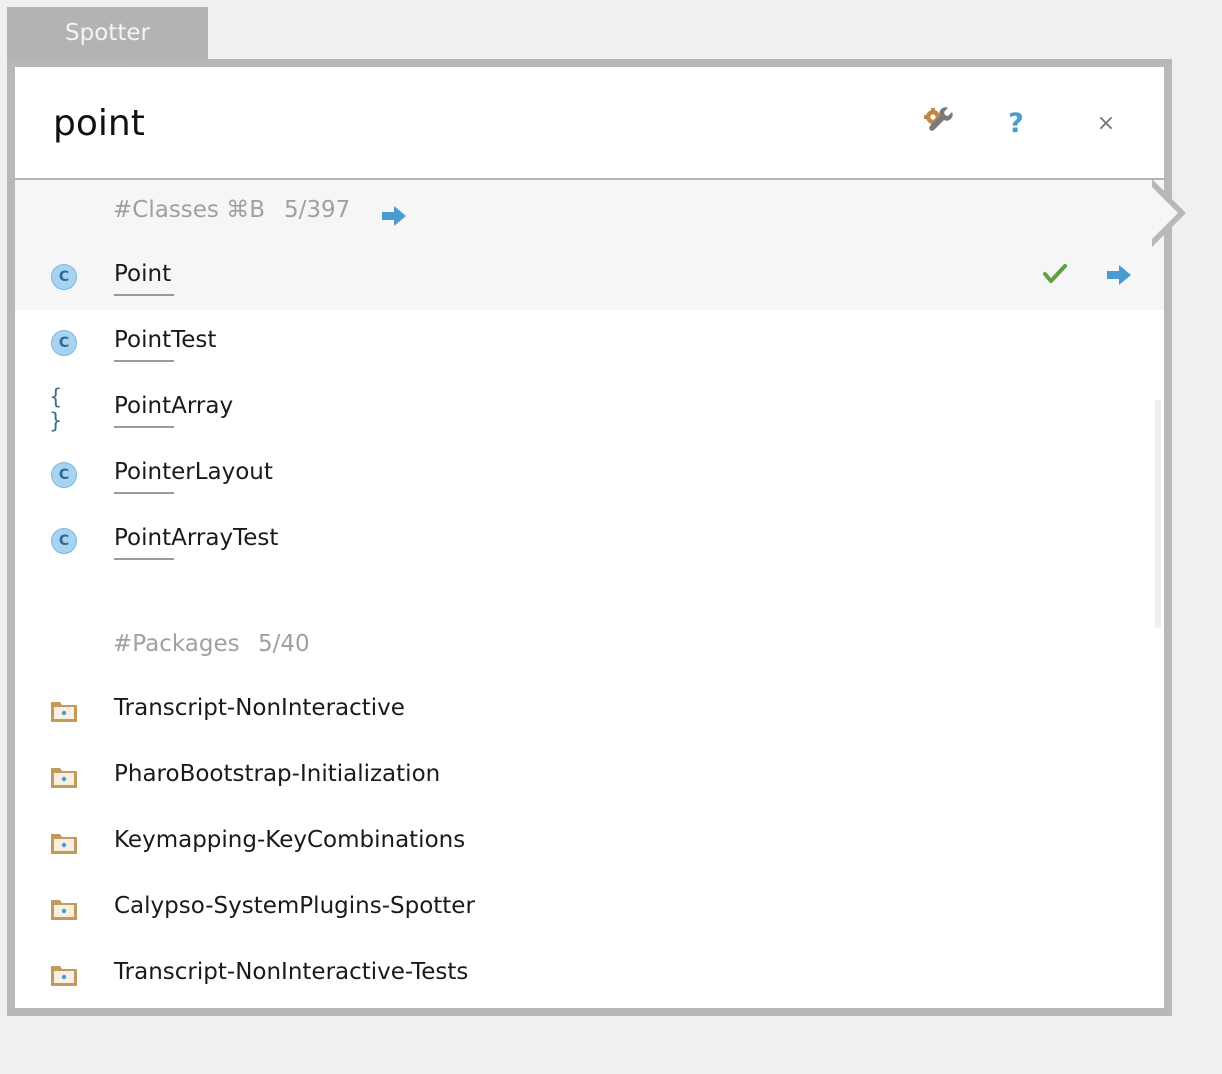 This screenshot has height=1074, width=1222. What do you see at coordinates (589, 975) in the screenshot?
I see `list-item: Transcript-NonInteractive-Tests` at bounding box center [589, 975].